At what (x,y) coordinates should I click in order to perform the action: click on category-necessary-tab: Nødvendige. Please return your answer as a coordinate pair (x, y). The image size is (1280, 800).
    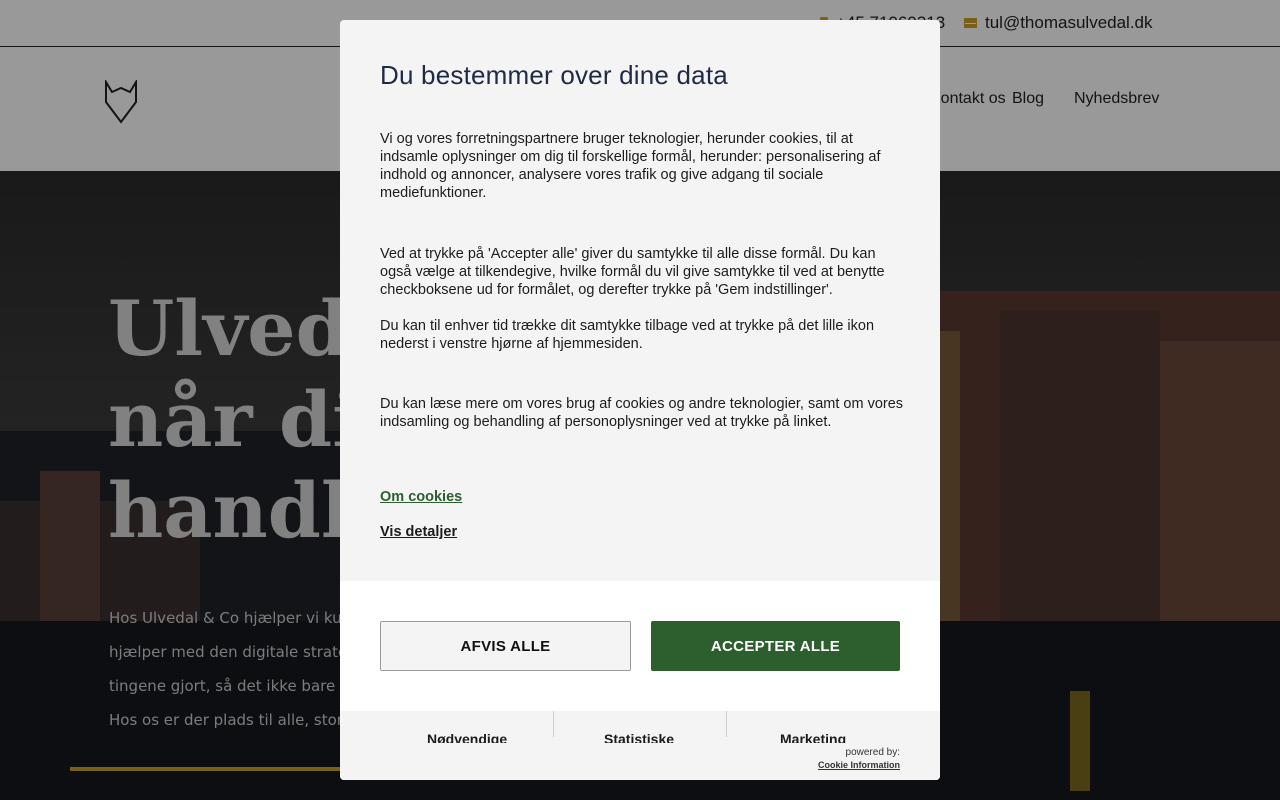
    Looking at the image, I should click on (467, 737).